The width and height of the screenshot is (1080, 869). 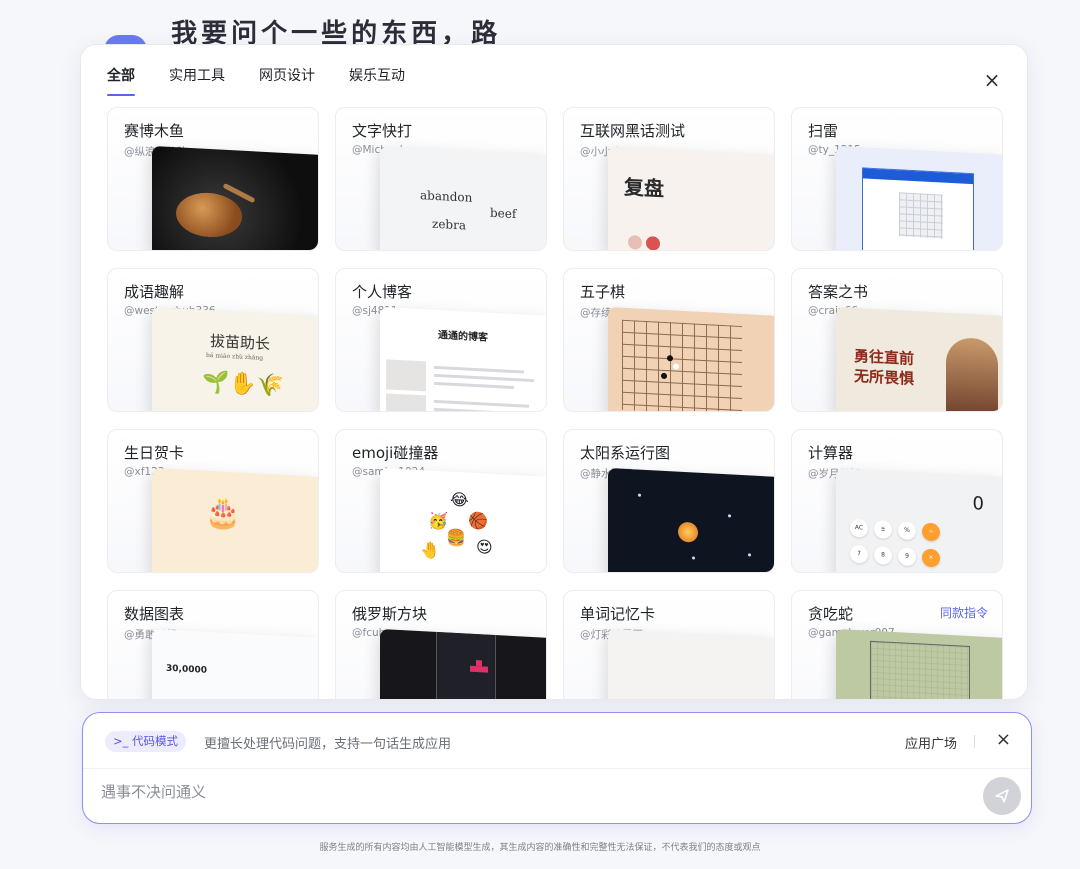 What do you see at coordinates (390, 614) in the screenshot?
I see `card-title: 俄罗斯方块` at bounding box center [390, 614].